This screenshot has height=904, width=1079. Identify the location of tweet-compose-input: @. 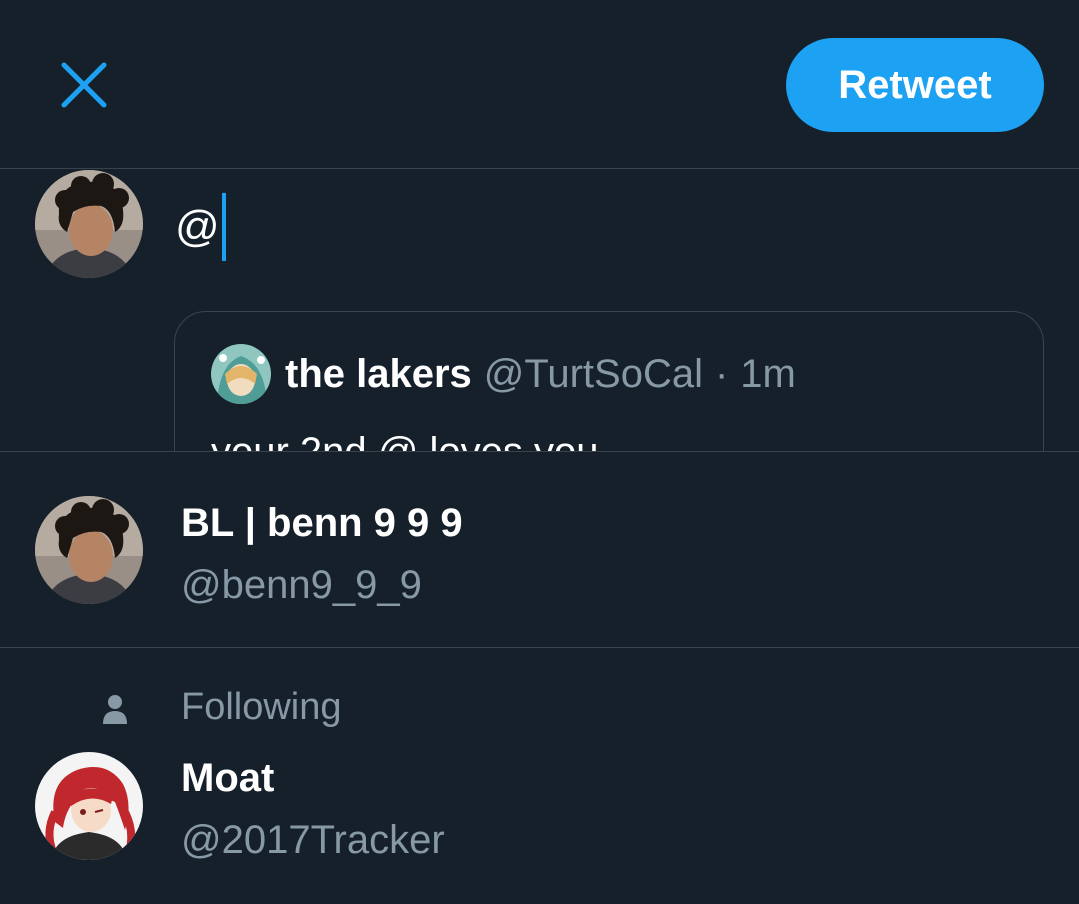
(200, 227).